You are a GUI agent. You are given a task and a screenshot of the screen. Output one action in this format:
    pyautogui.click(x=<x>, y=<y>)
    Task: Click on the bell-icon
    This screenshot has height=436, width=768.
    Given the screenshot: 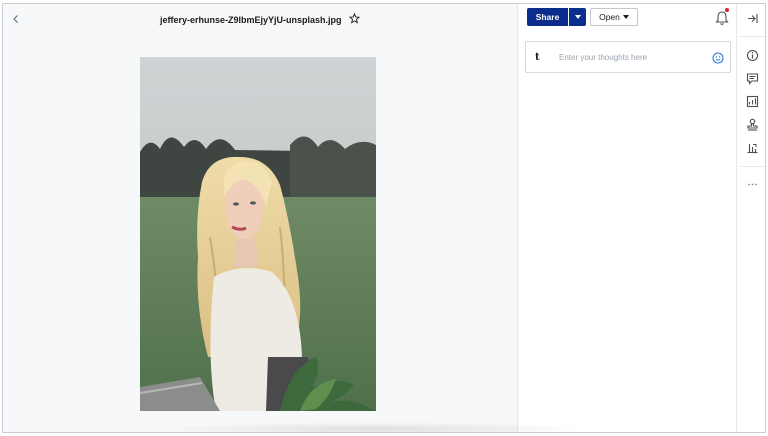 What is the action you would take?
    pyautogui.click(x=722, y=18)
    